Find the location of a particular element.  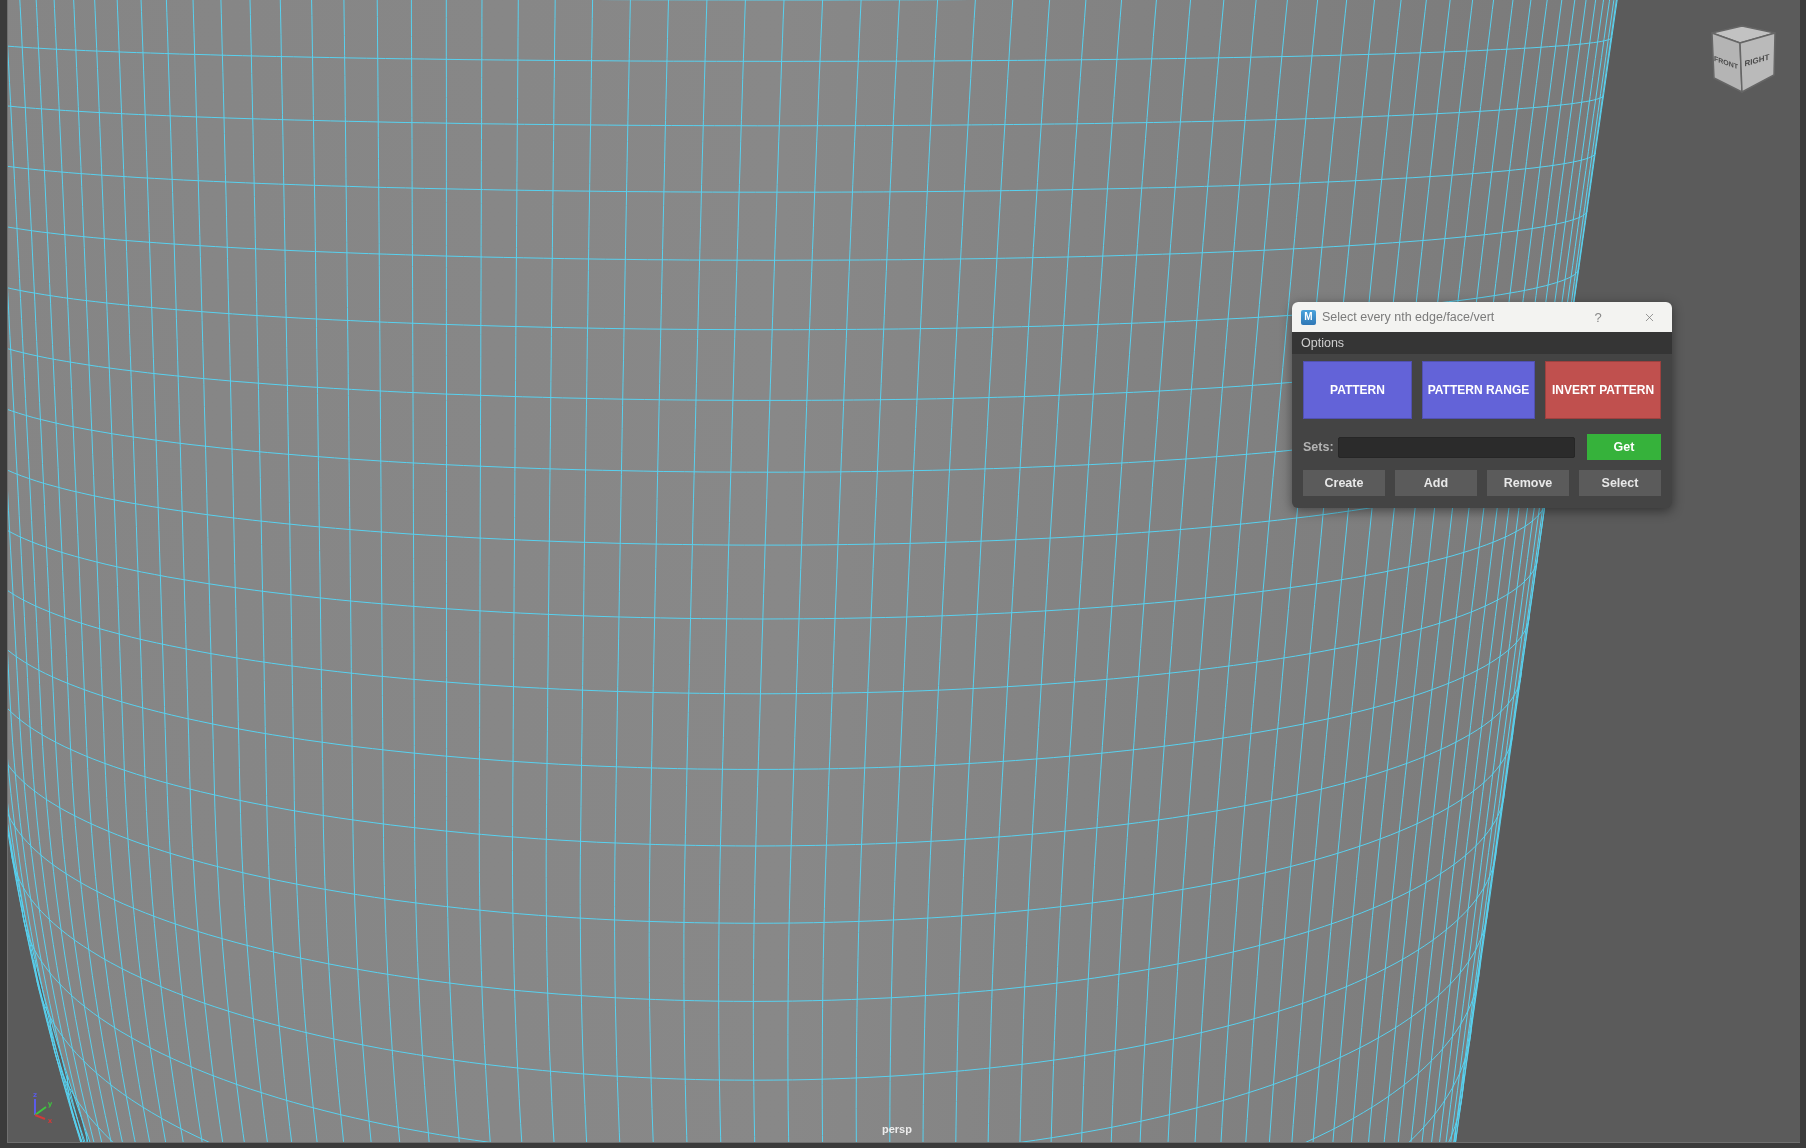

app-logo: M is located at coordinates (1308, 317).